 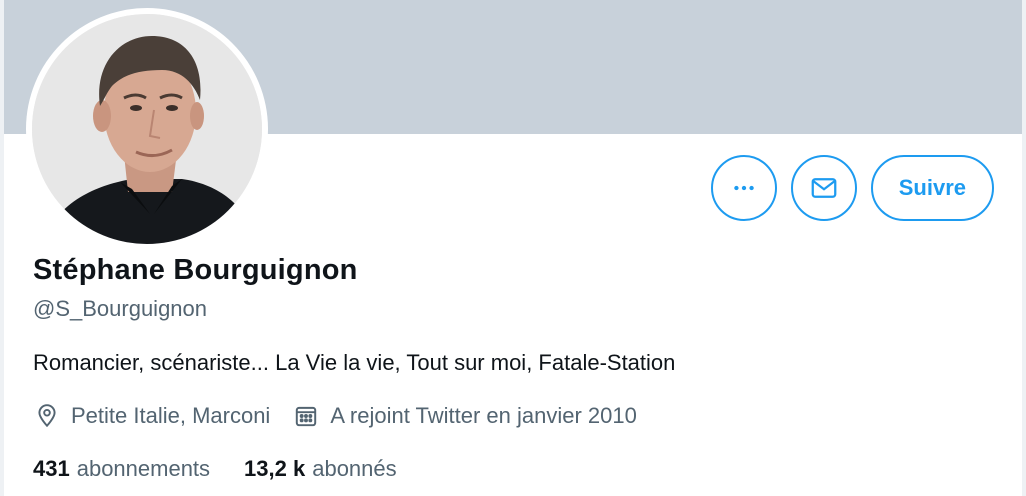 I want to click on location-text: Petite Italie, Marconi, so click(x=171, y=415).